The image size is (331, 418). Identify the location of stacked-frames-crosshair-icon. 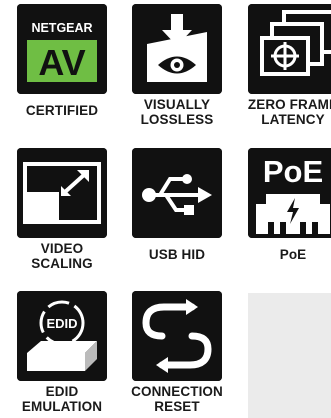
(289, 49).